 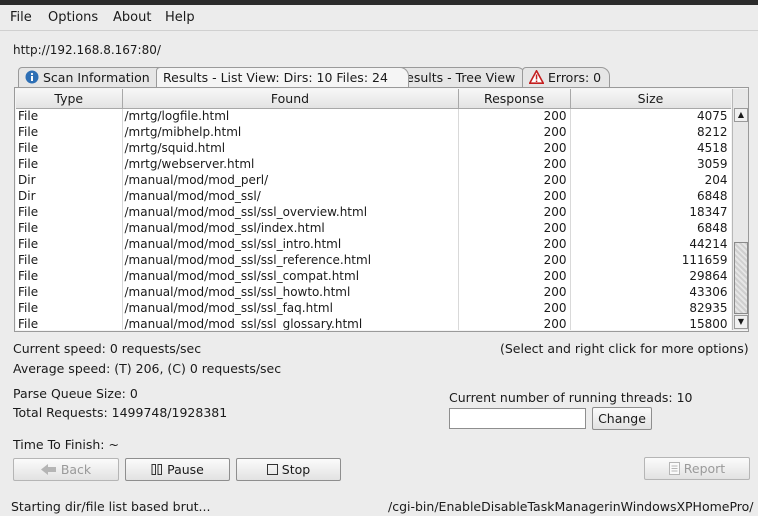 I want to click on tab-label: Errors: 0, so click(x=575, y=77).